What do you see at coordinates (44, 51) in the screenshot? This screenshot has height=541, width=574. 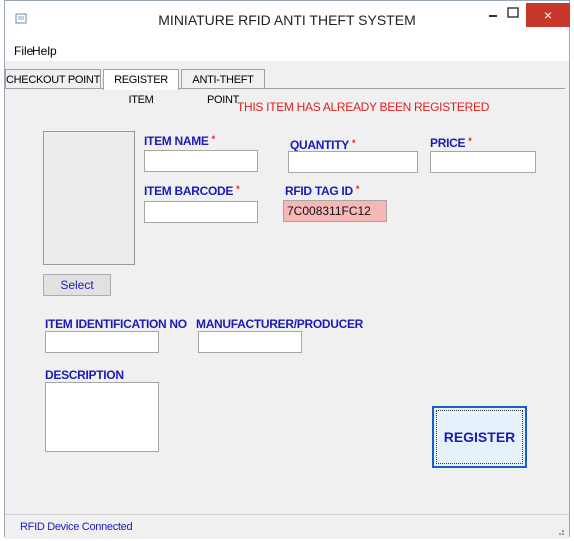 I see `menu-help: Help` at bounding box center [44, 51].